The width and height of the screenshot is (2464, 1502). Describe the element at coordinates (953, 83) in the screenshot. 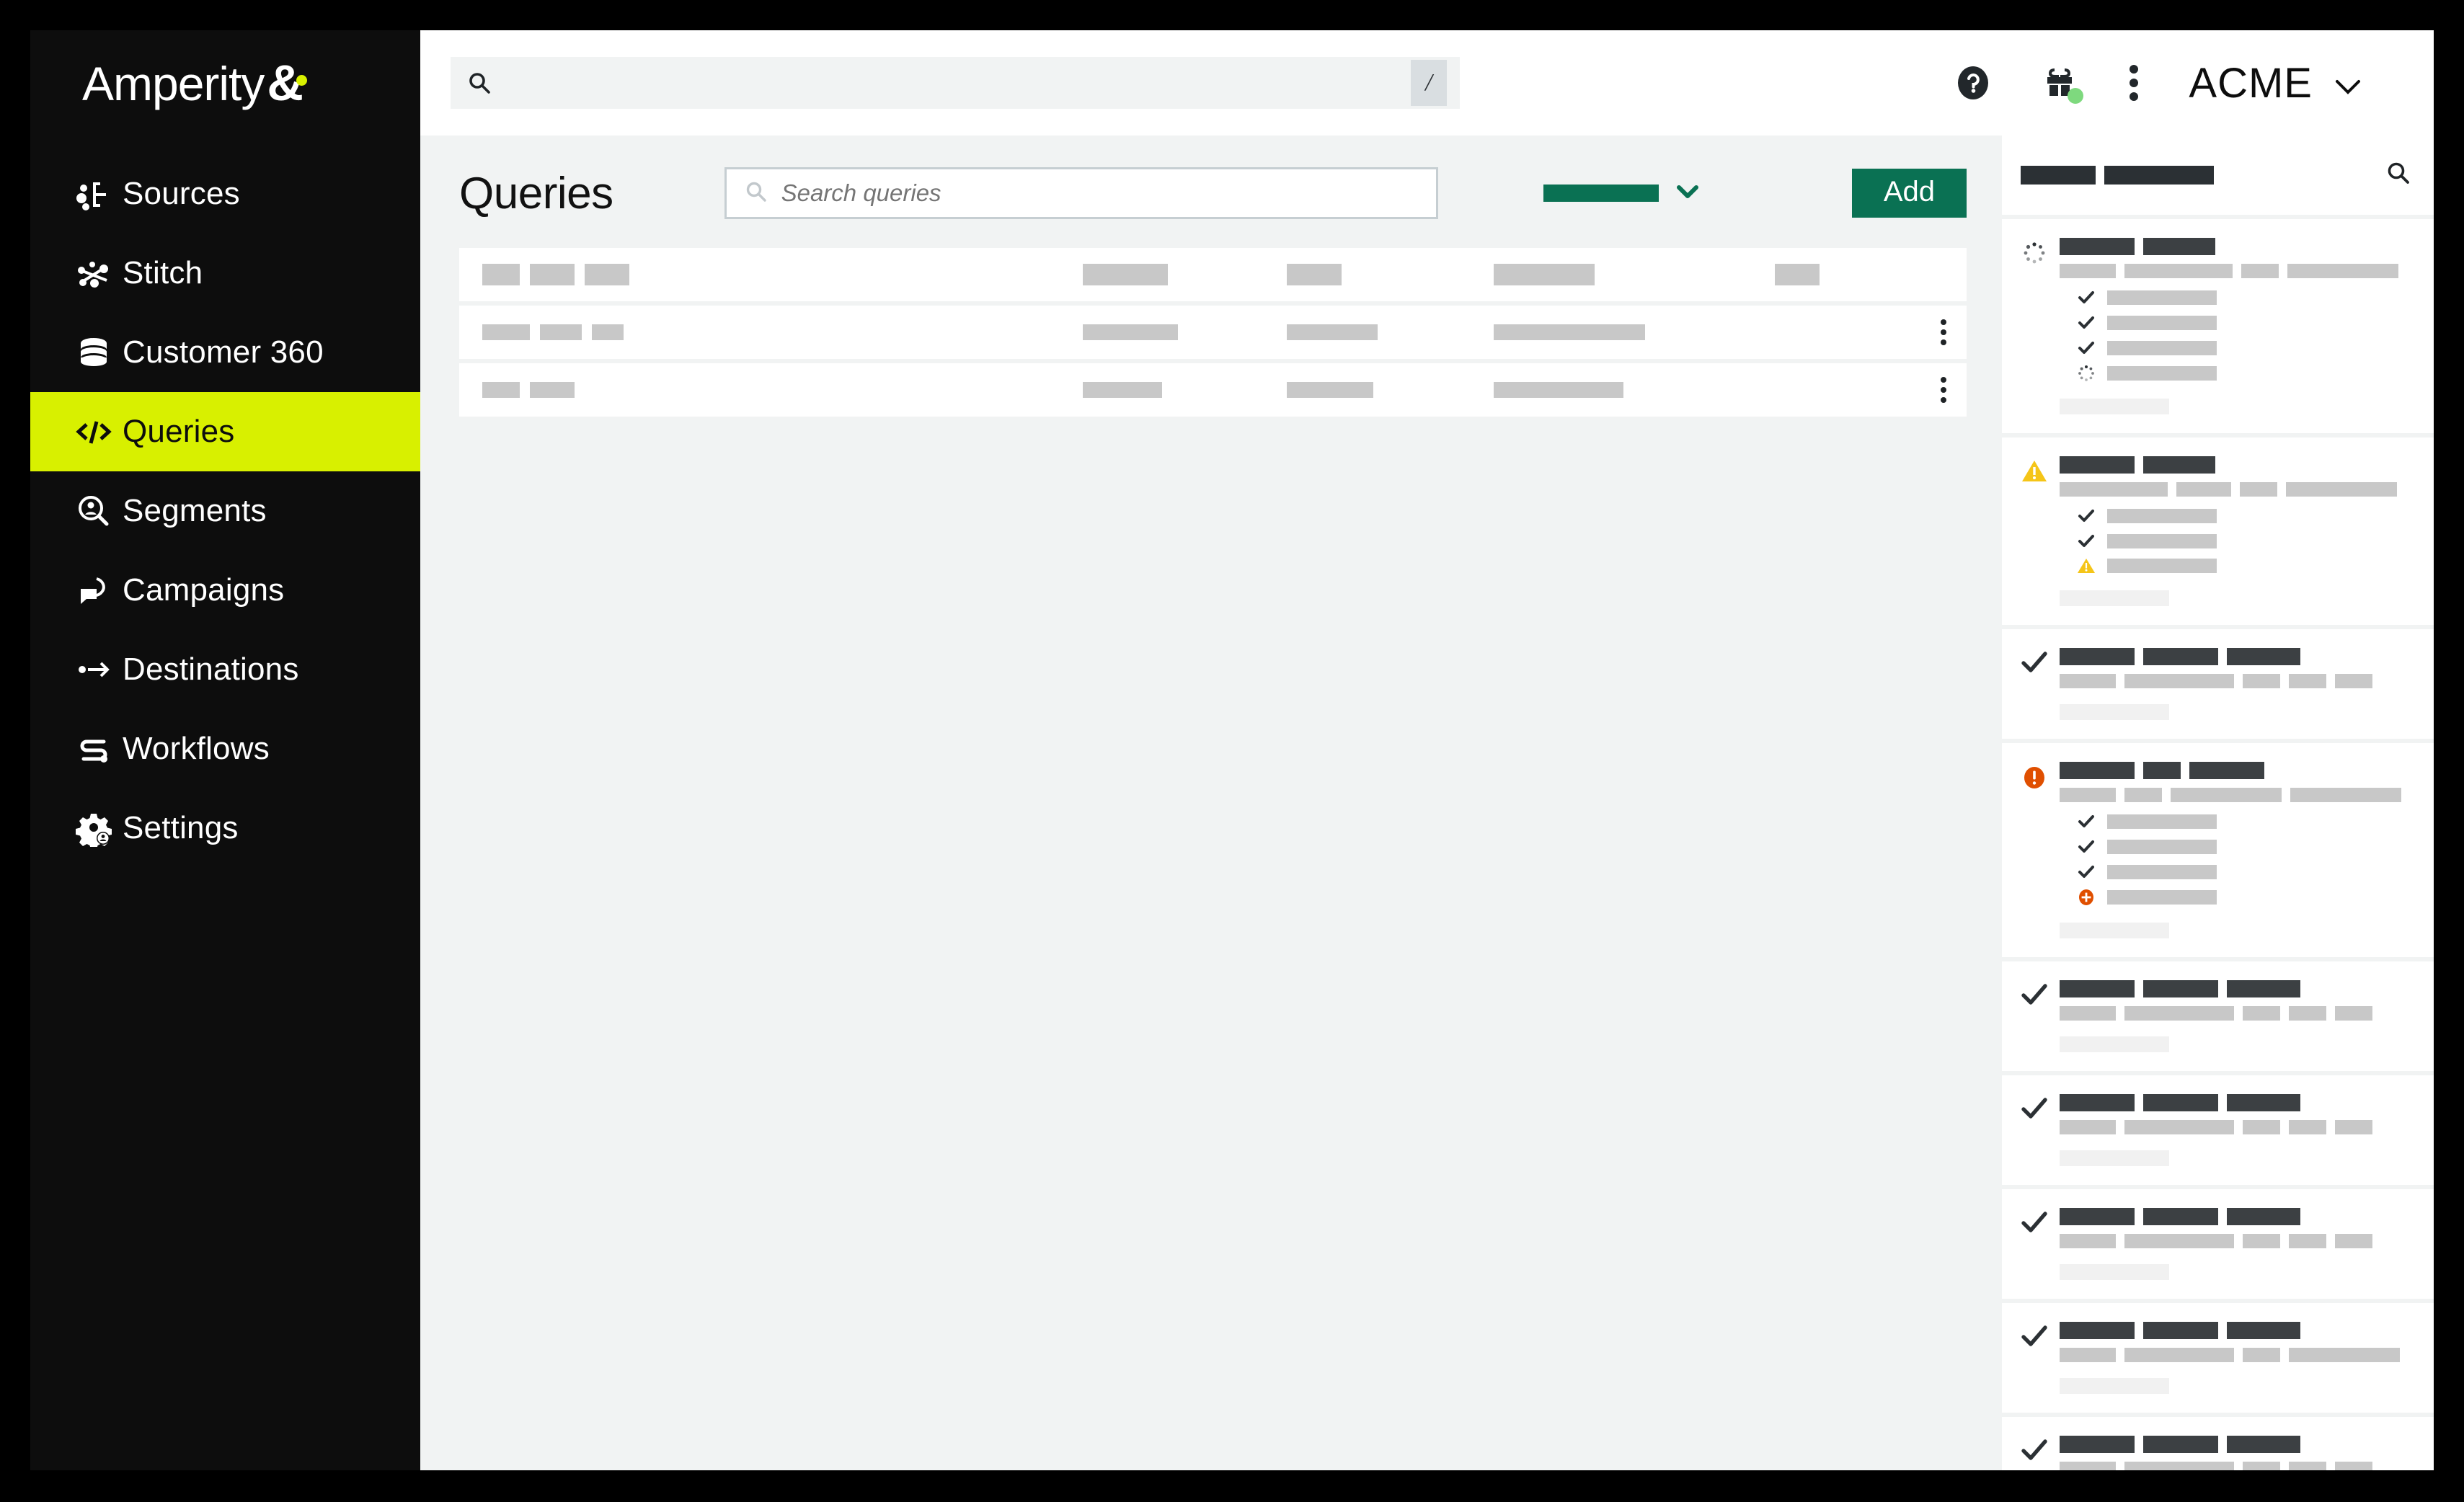

I see `global-search-input` at that location.